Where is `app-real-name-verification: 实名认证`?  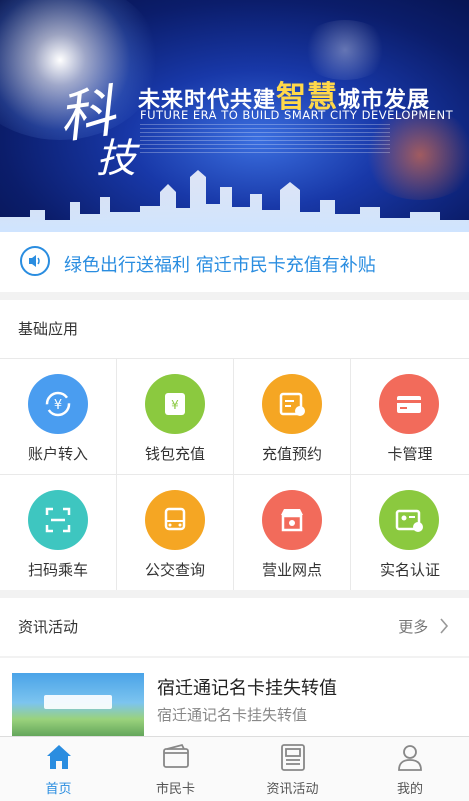
app-real-name-verification: 实名认证 is located at coordinates (410, 532).